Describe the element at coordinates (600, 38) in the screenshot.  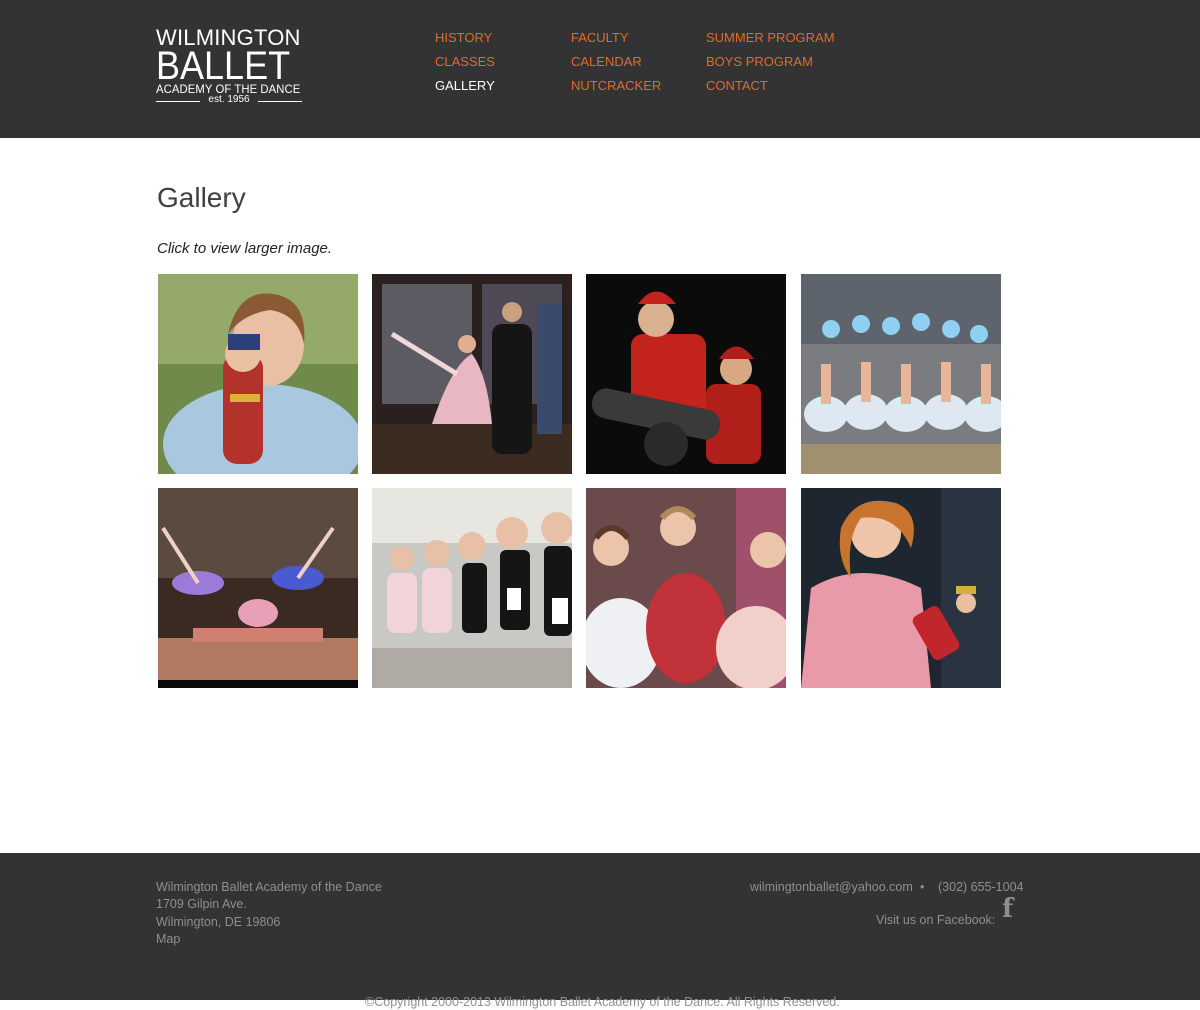
I see `nav-faculty: FACULTY` at that location.